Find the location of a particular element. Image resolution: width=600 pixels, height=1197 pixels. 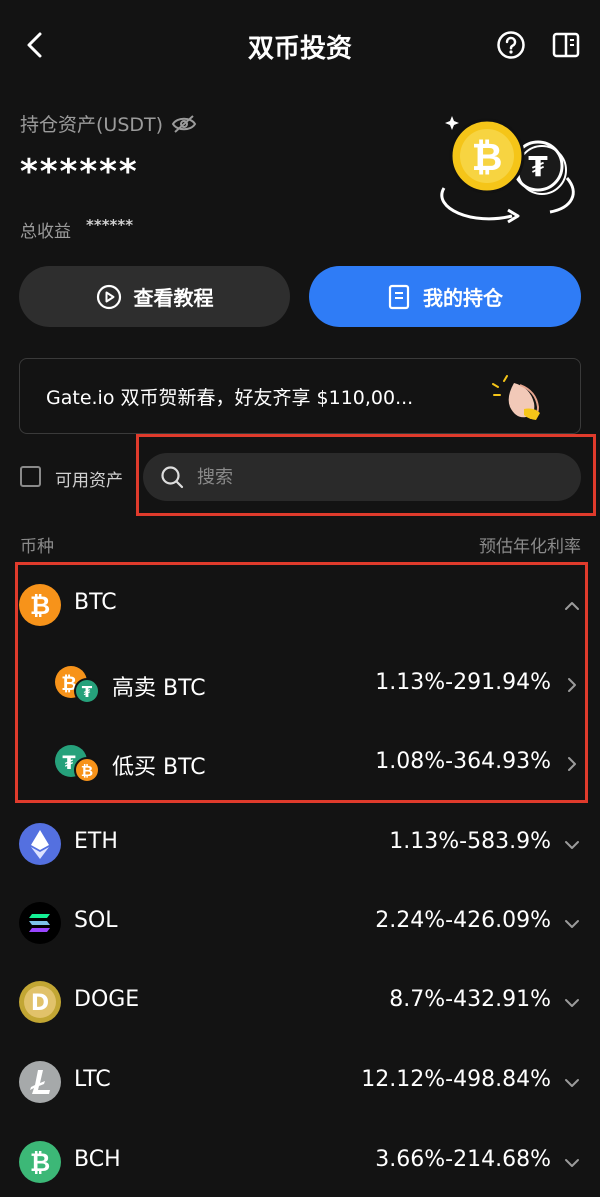

coin-name: BCH is located at coordinates (97, 1159).